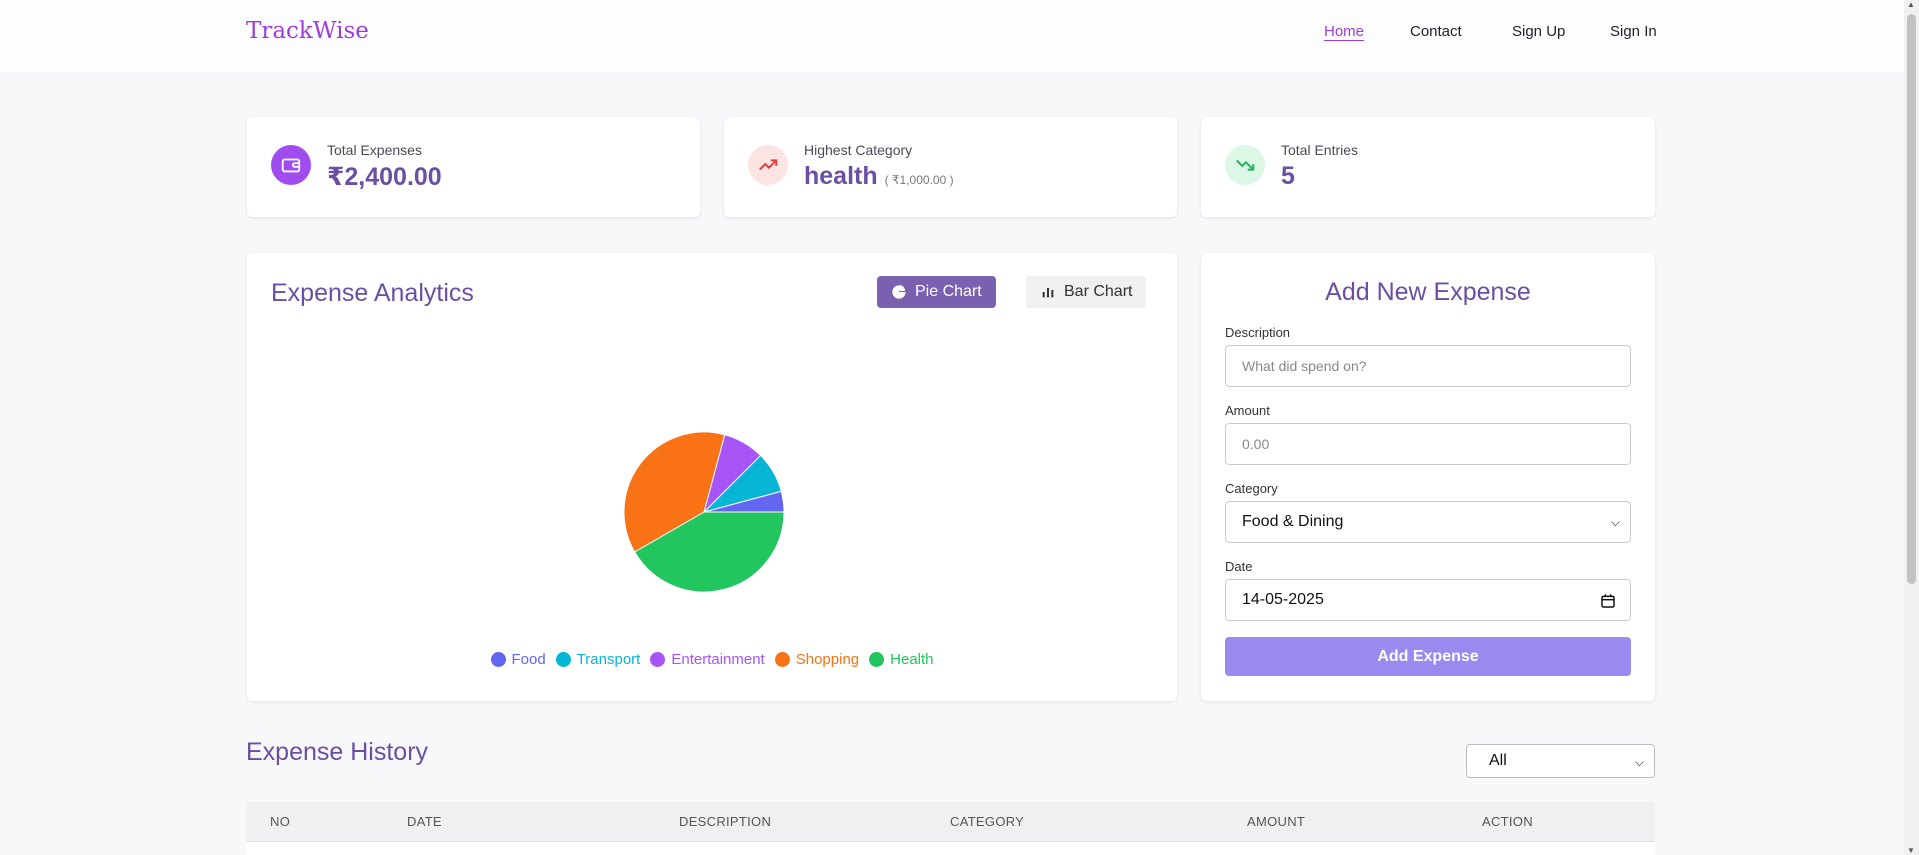 The height and width of the screenshot is (855, 1919). I want to click on stat-value: health ( ₹1,000.00 ), so click(879, 176).